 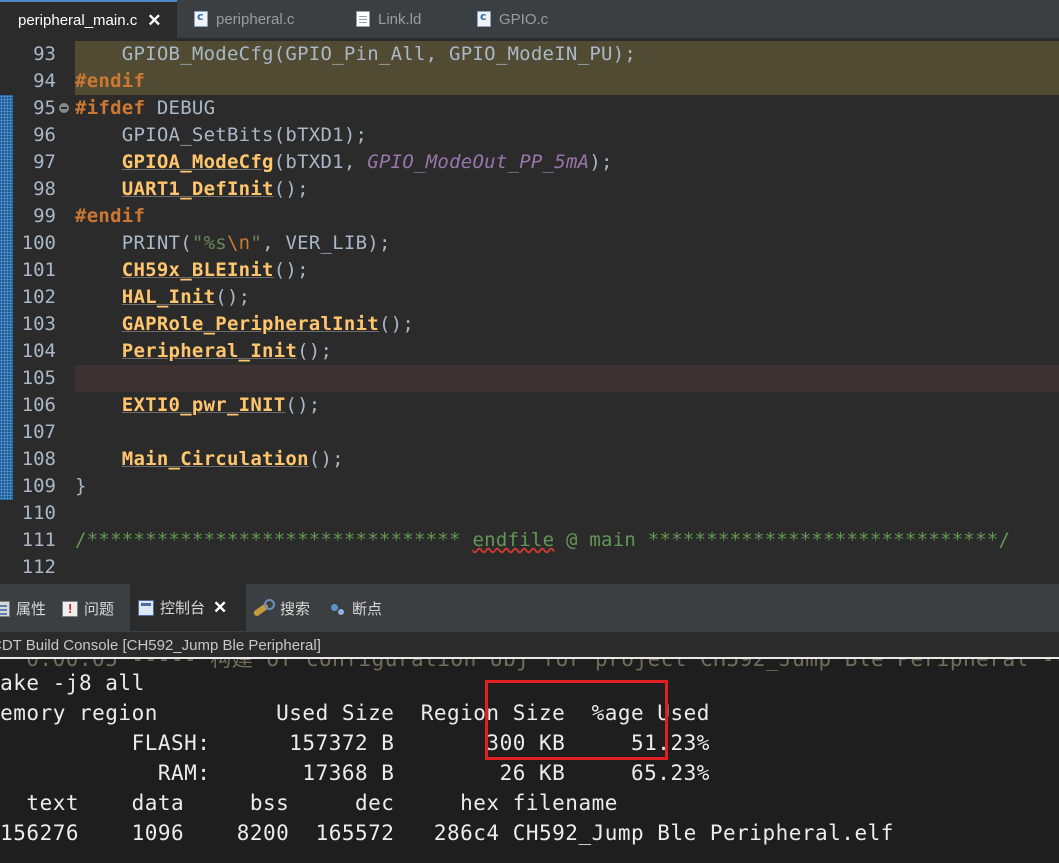 I want to click on code-line: 109 }, so click(x=529, y=486).